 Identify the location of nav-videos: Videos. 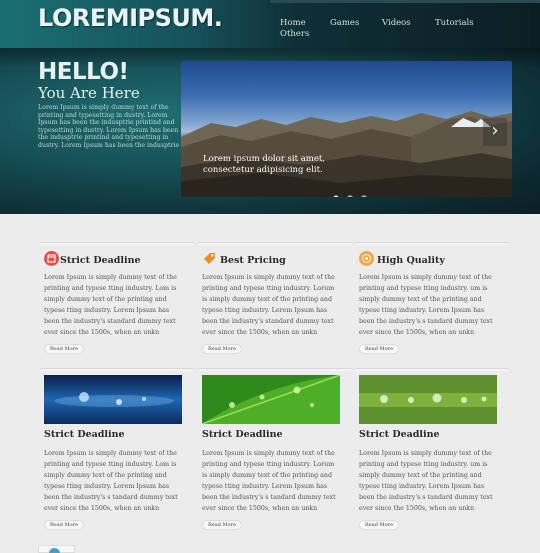
(396, 23).